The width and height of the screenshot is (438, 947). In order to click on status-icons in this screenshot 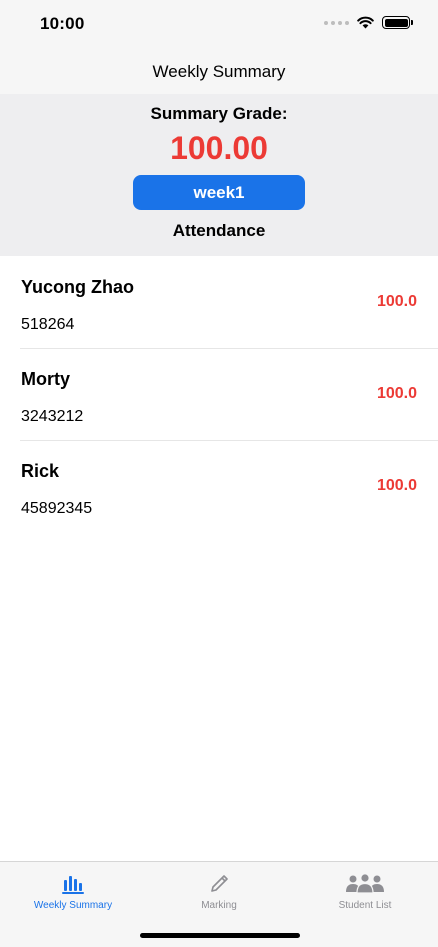, I will do `click(368, 22)`.